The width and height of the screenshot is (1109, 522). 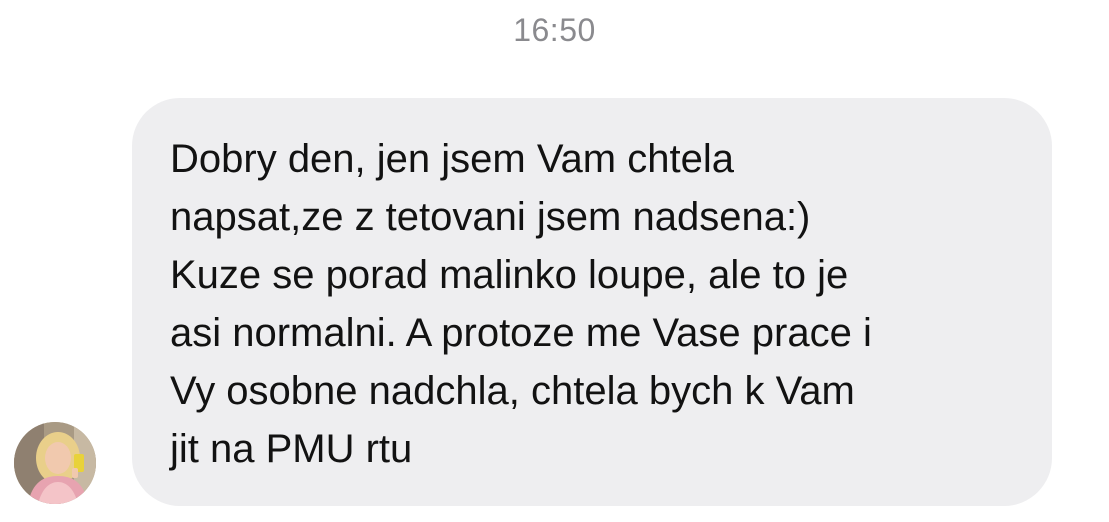 What do you see at coordinates (554, 30) in the screenshot?
I see `message-timestamp: 16:50` at bounding box center [554, 30].